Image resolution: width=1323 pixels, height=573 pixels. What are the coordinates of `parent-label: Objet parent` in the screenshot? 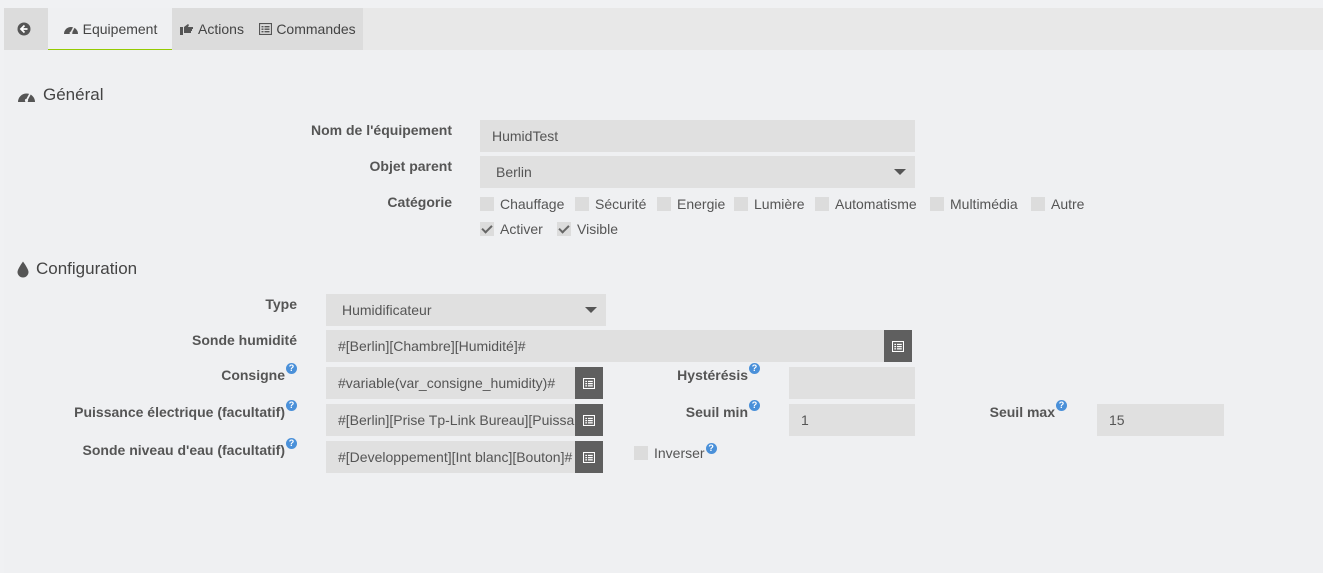 It's located at (410, 166).